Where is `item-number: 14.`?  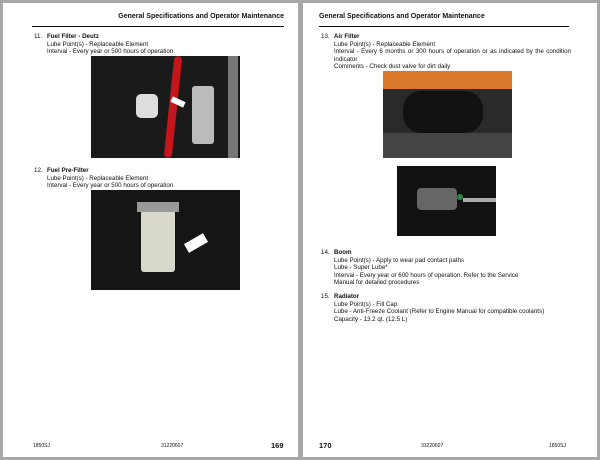
item-number: 14. is located at coordinates (325, 252).